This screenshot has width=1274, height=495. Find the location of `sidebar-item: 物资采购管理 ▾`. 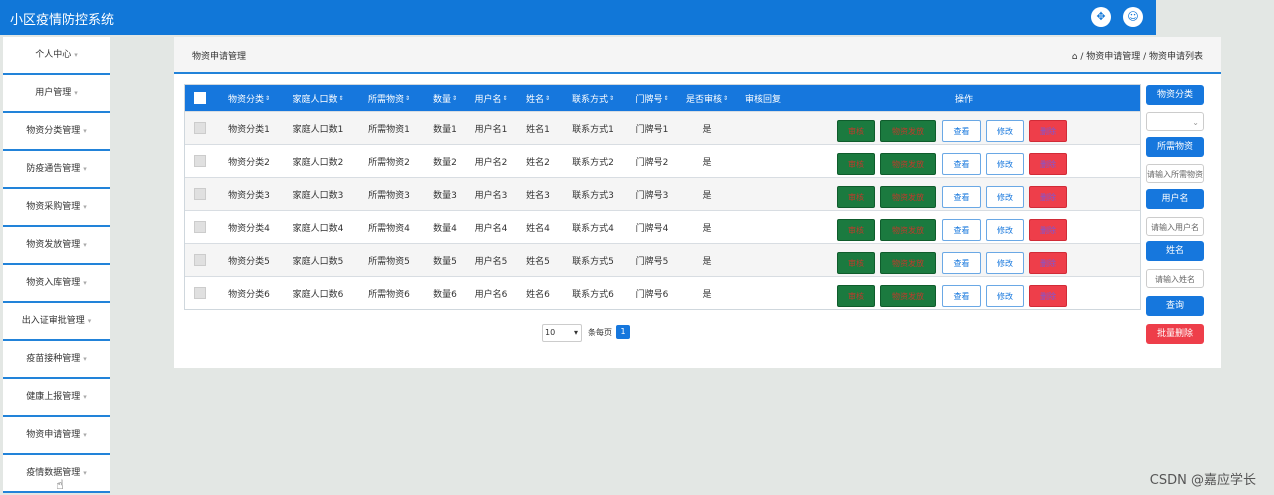

sidebar-item: 物资采购管理 ▾ is located at coordinates (56, 208).